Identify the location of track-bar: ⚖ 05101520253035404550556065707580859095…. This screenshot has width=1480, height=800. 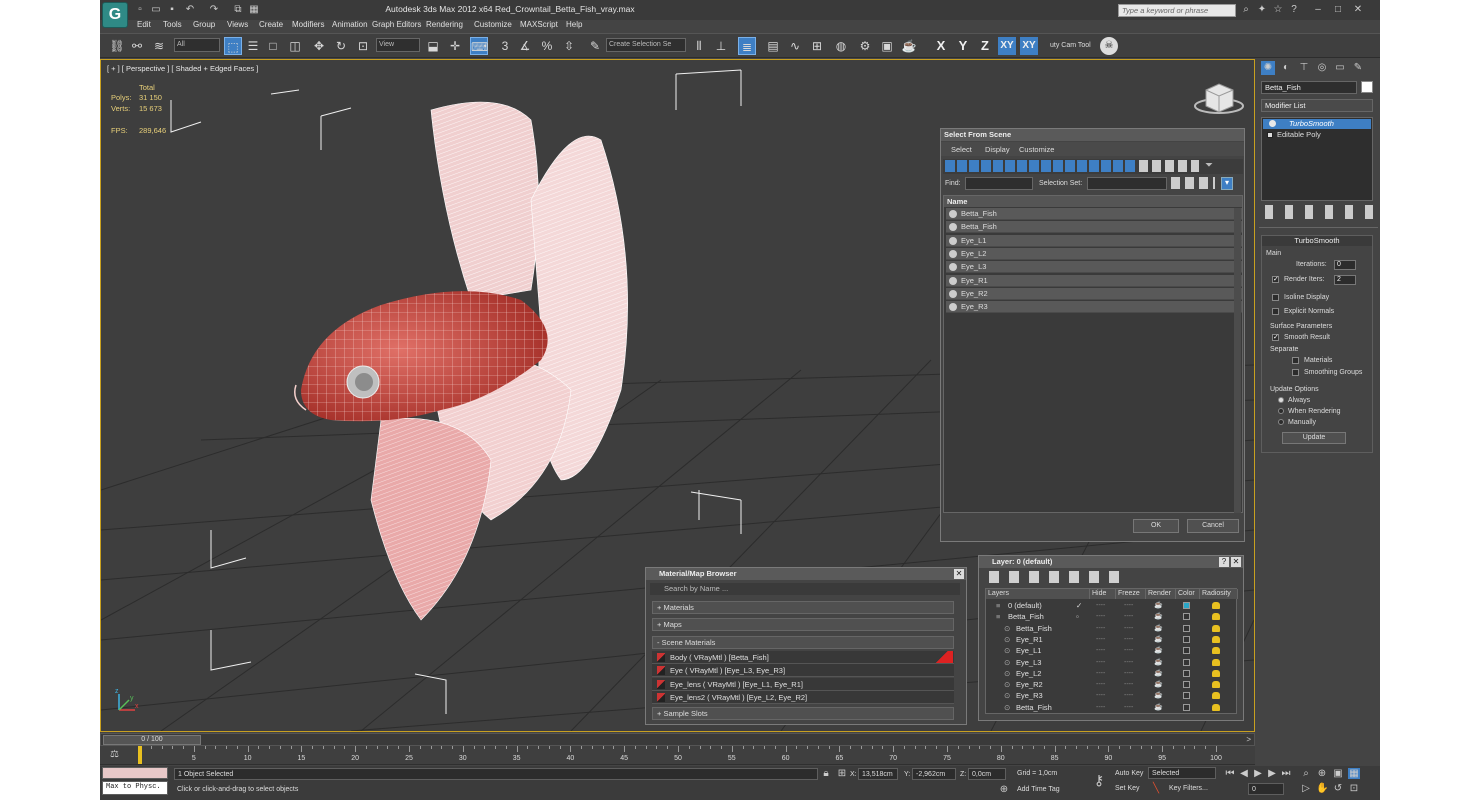
(677, 755).